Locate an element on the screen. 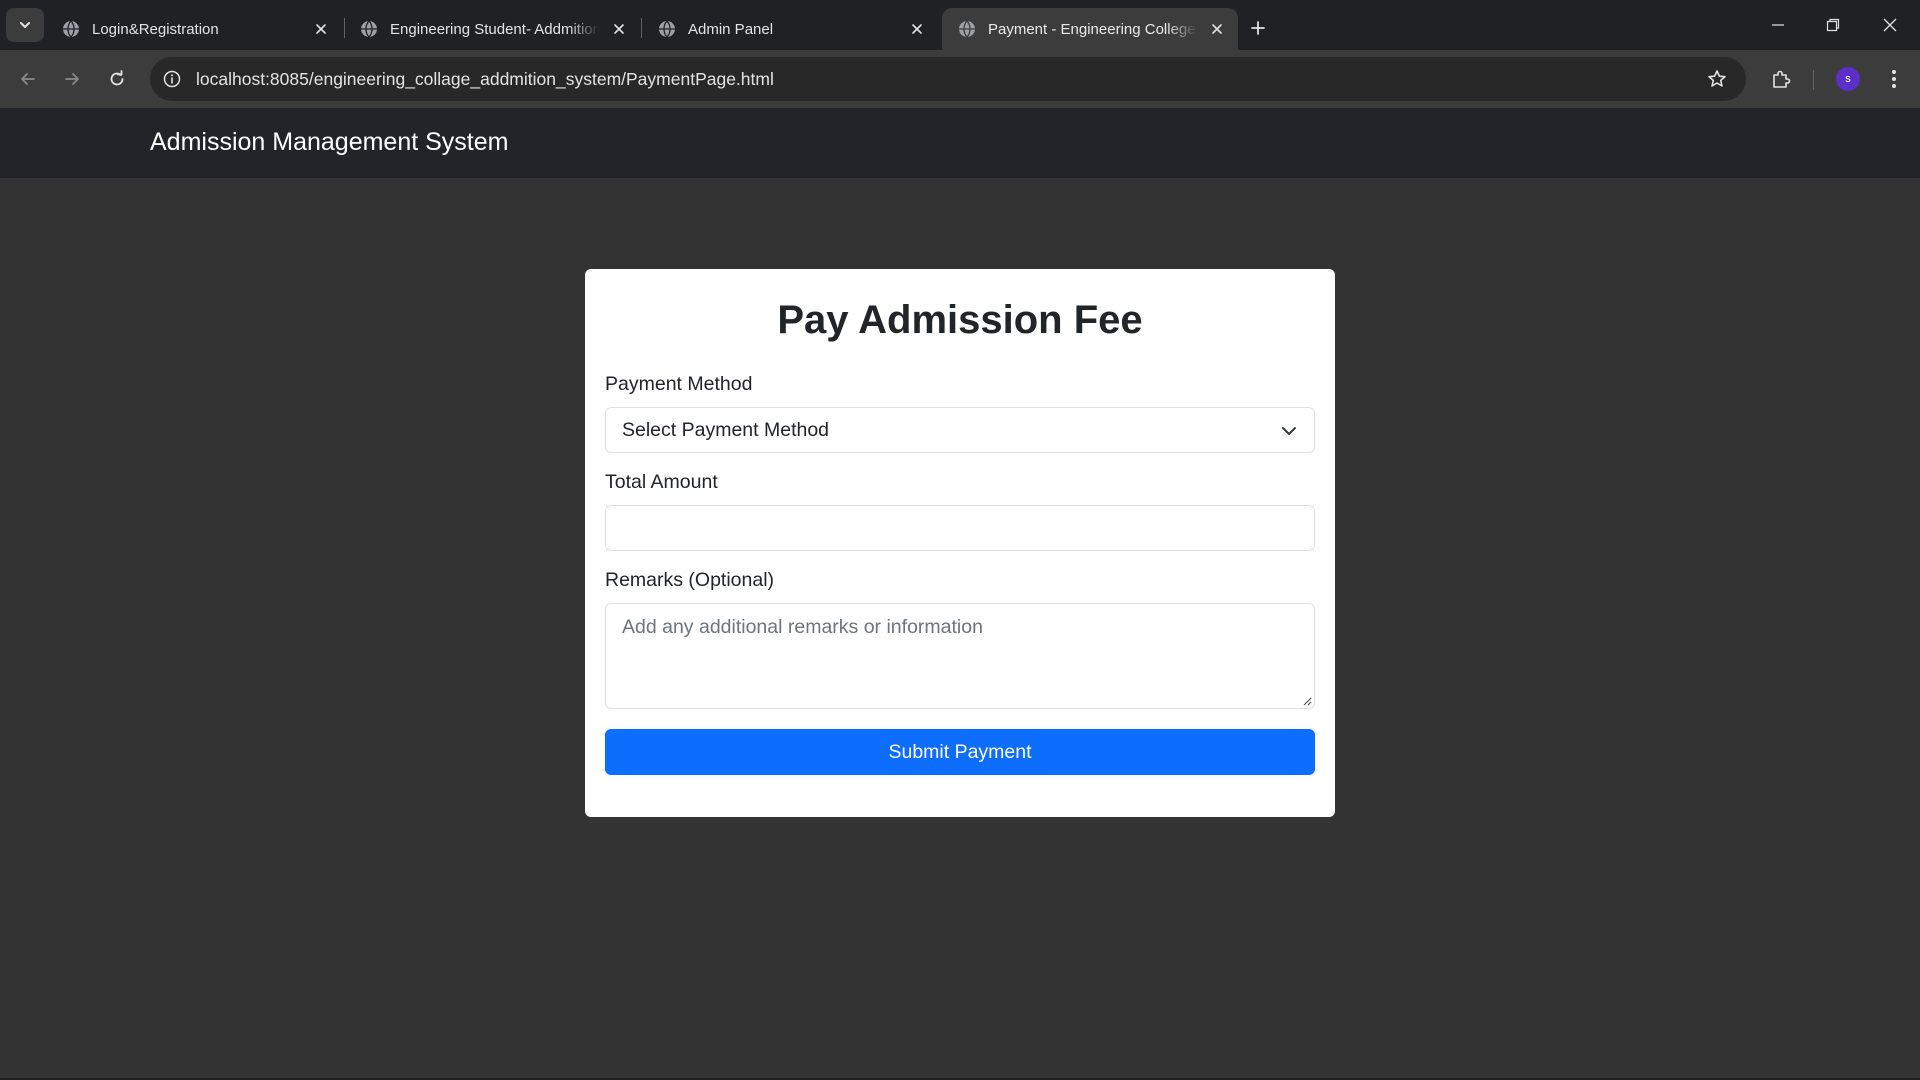 The width and height of the screenshot is (1920, 1080). arrow-left-icon is located at coordinates (28, 79).